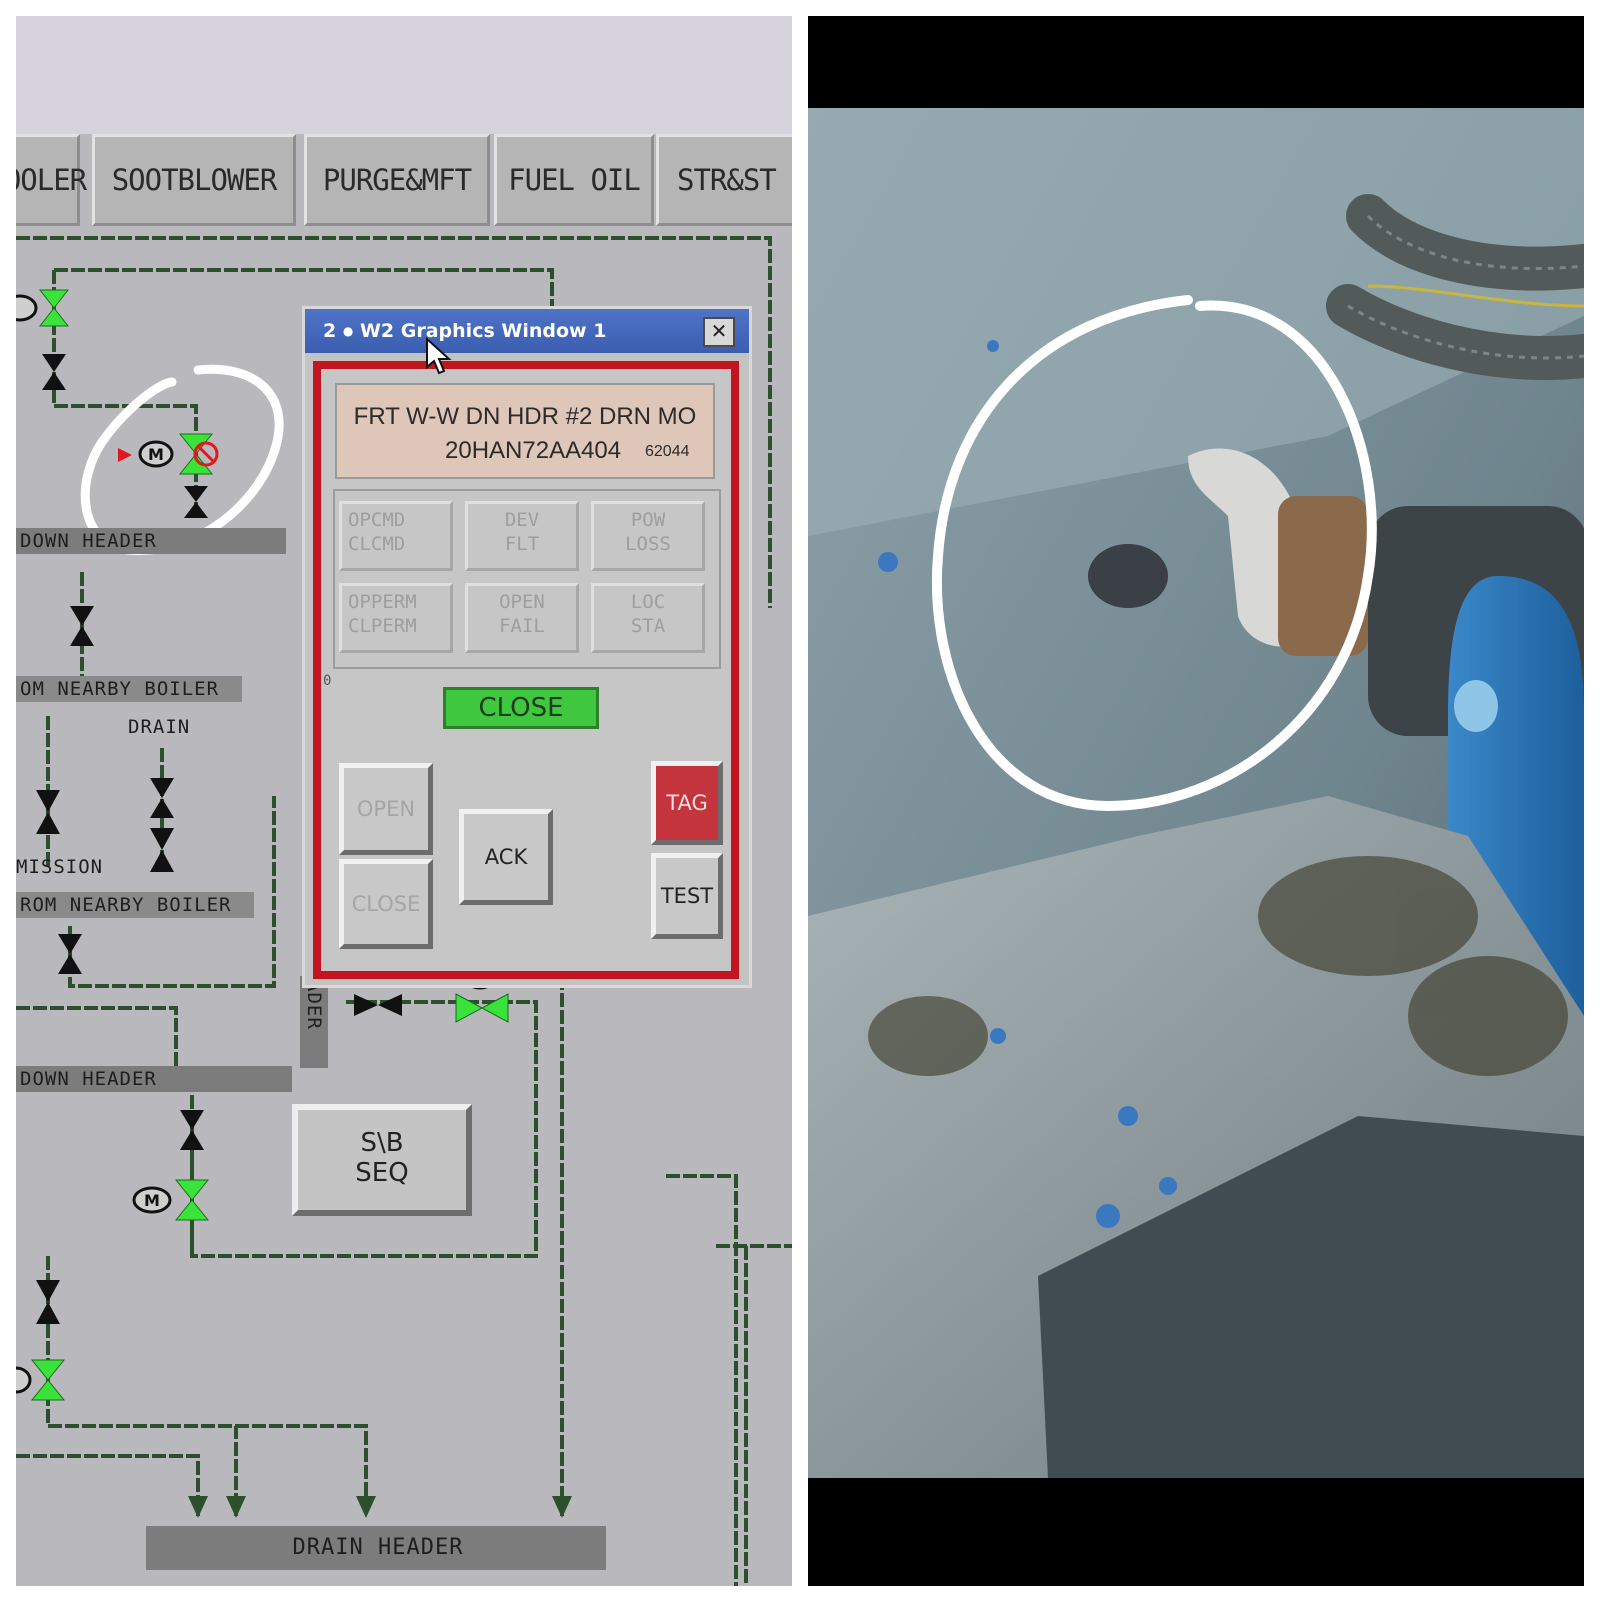 Image resolution: width=1600 pixels, height=1600 pixels. What do you see at coordinates (60, 867) in the screenshot?
I see `mission-label: MISSION` at bounding box center [60, 867].